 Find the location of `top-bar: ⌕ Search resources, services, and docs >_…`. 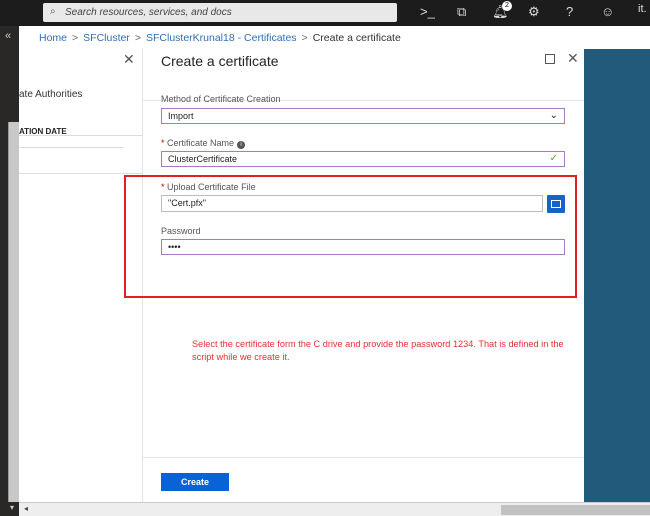

top-bar: ⌕ Search resources, services, and docs >_… is located at coordinates (325, 13).